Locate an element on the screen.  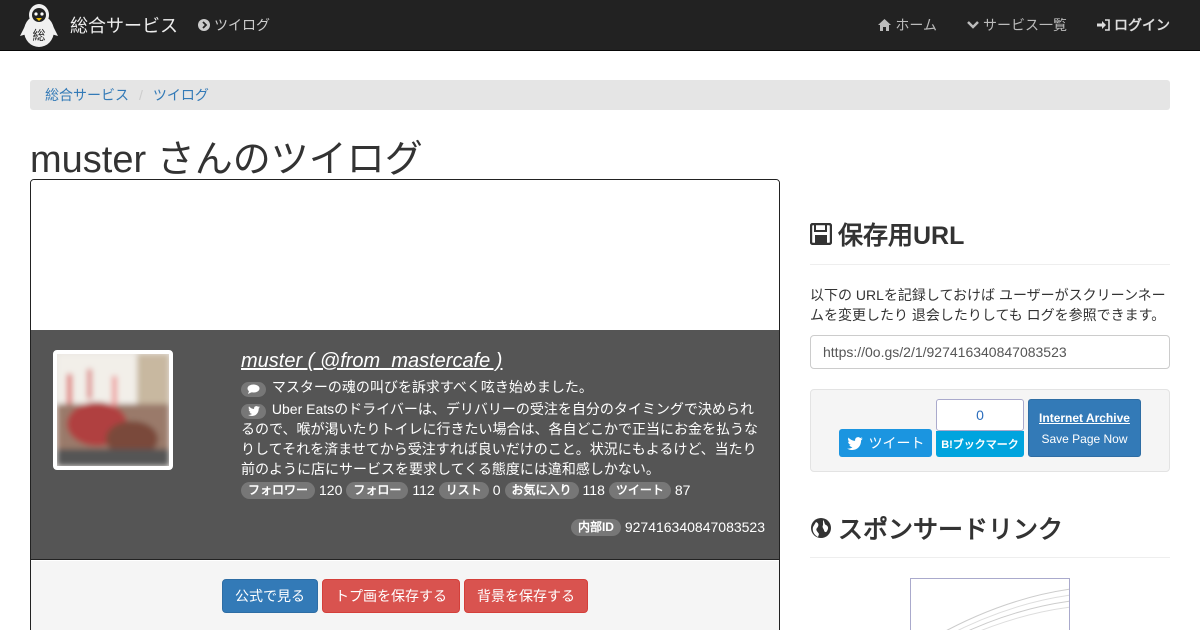
avatar-image is located at coordinates (113, 410).